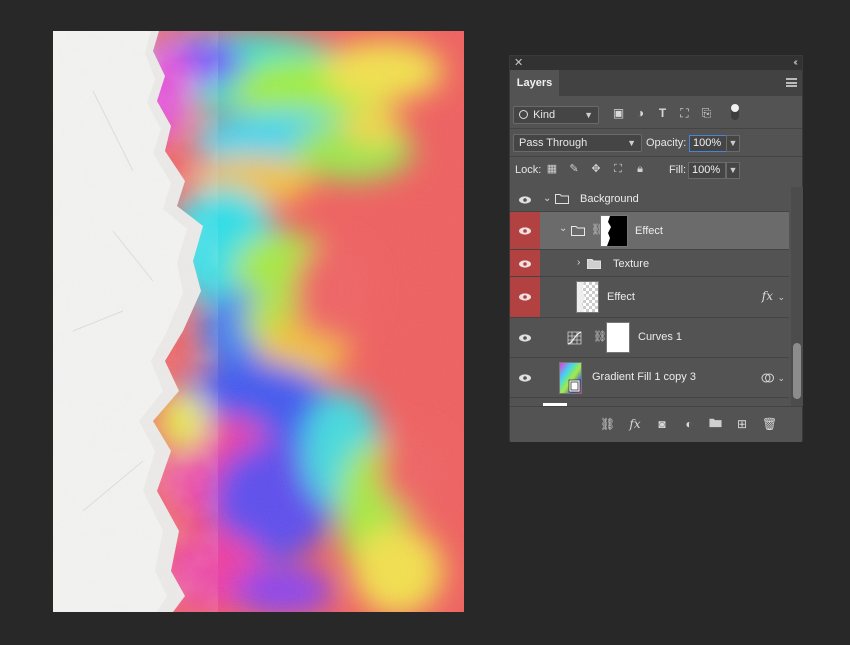 The image size is (850, 645). What do you see at coordinates (587, 297) in the screenshot?
I see `layer-thumbnail` at bounding box center [587, 297].